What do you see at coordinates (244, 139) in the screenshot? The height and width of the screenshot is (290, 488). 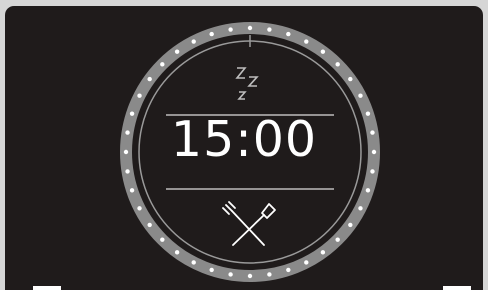 I see `timer-display: 15:00` at bounding box center [244, 139].